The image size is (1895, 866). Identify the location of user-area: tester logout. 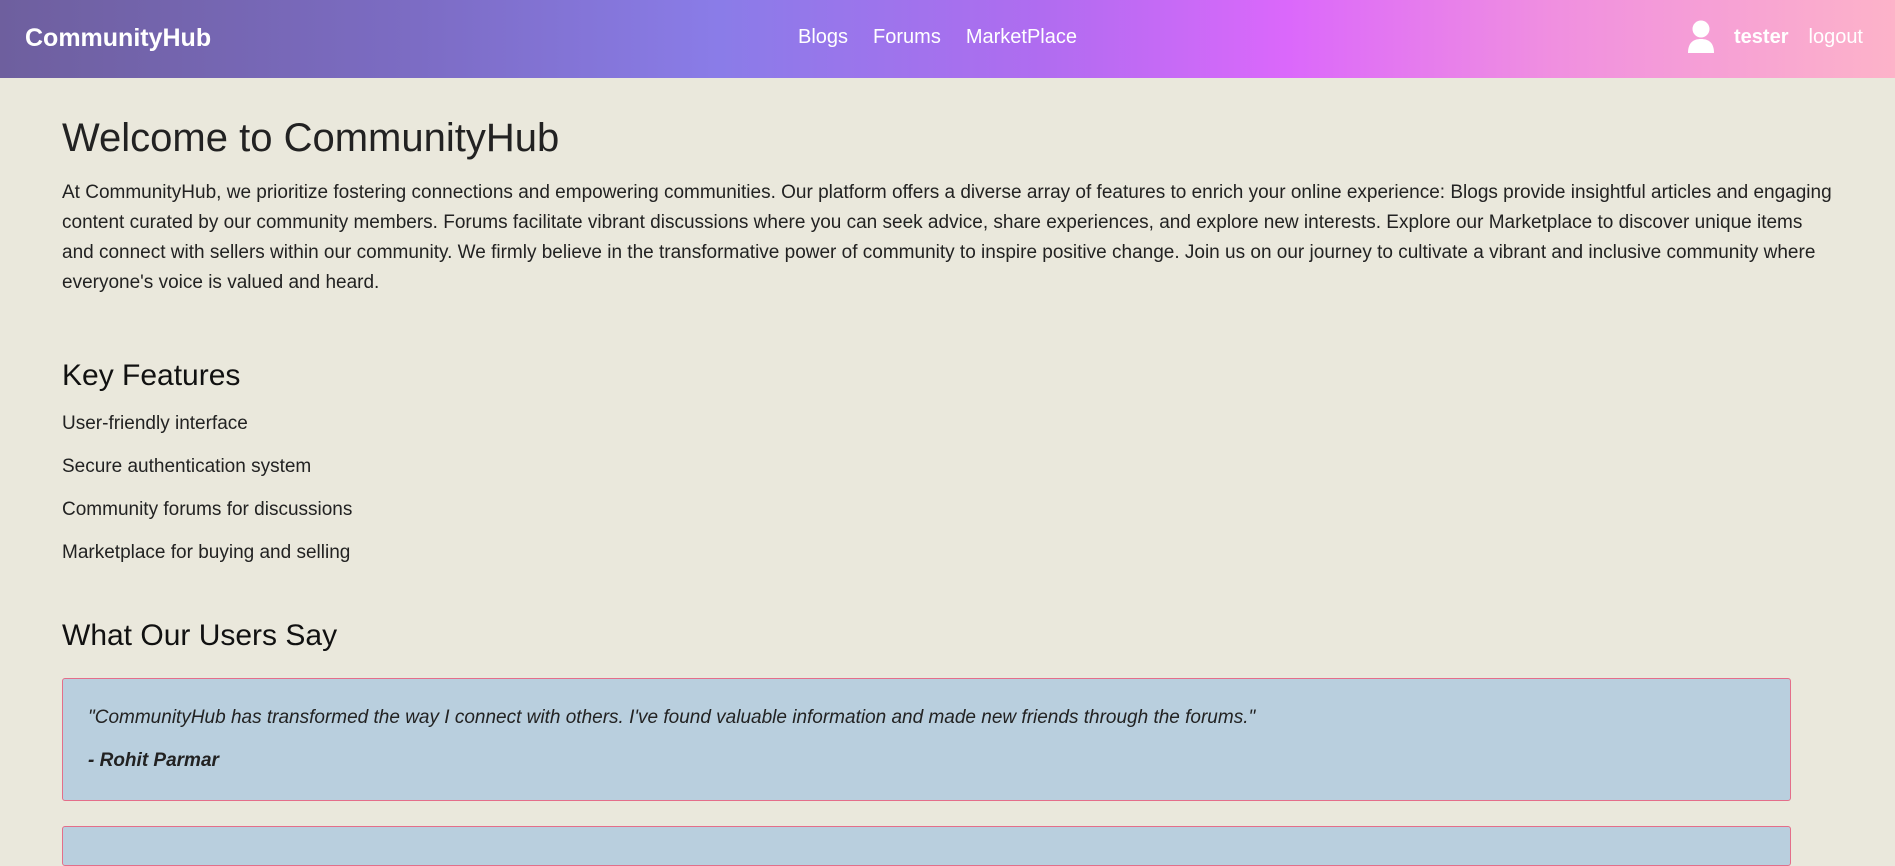
(1774, 37).